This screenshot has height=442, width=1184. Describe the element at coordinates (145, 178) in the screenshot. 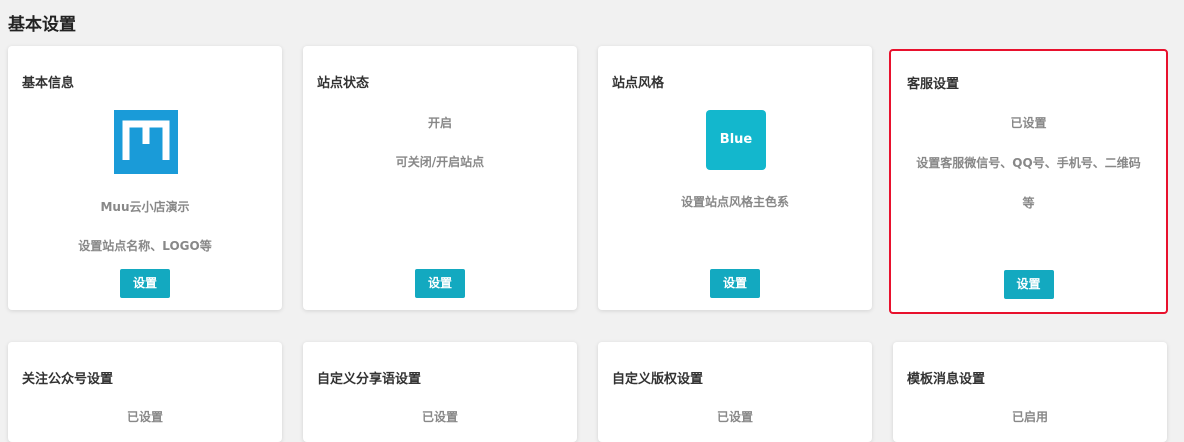

I see `card-basic-info: 基本信息 Muu云小店演示 设置站点名称、LOGO等 设置` at that location.